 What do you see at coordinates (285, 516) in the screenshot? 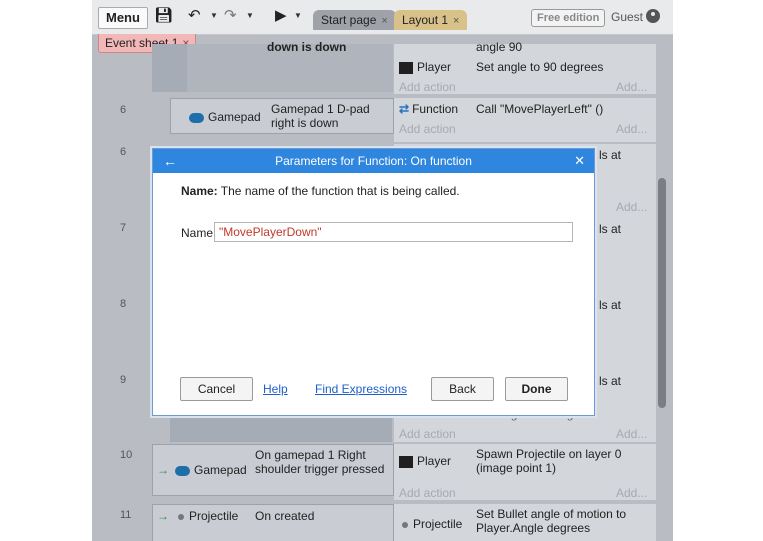
I see `condition-text: On created` at bounding box center [285, 516].